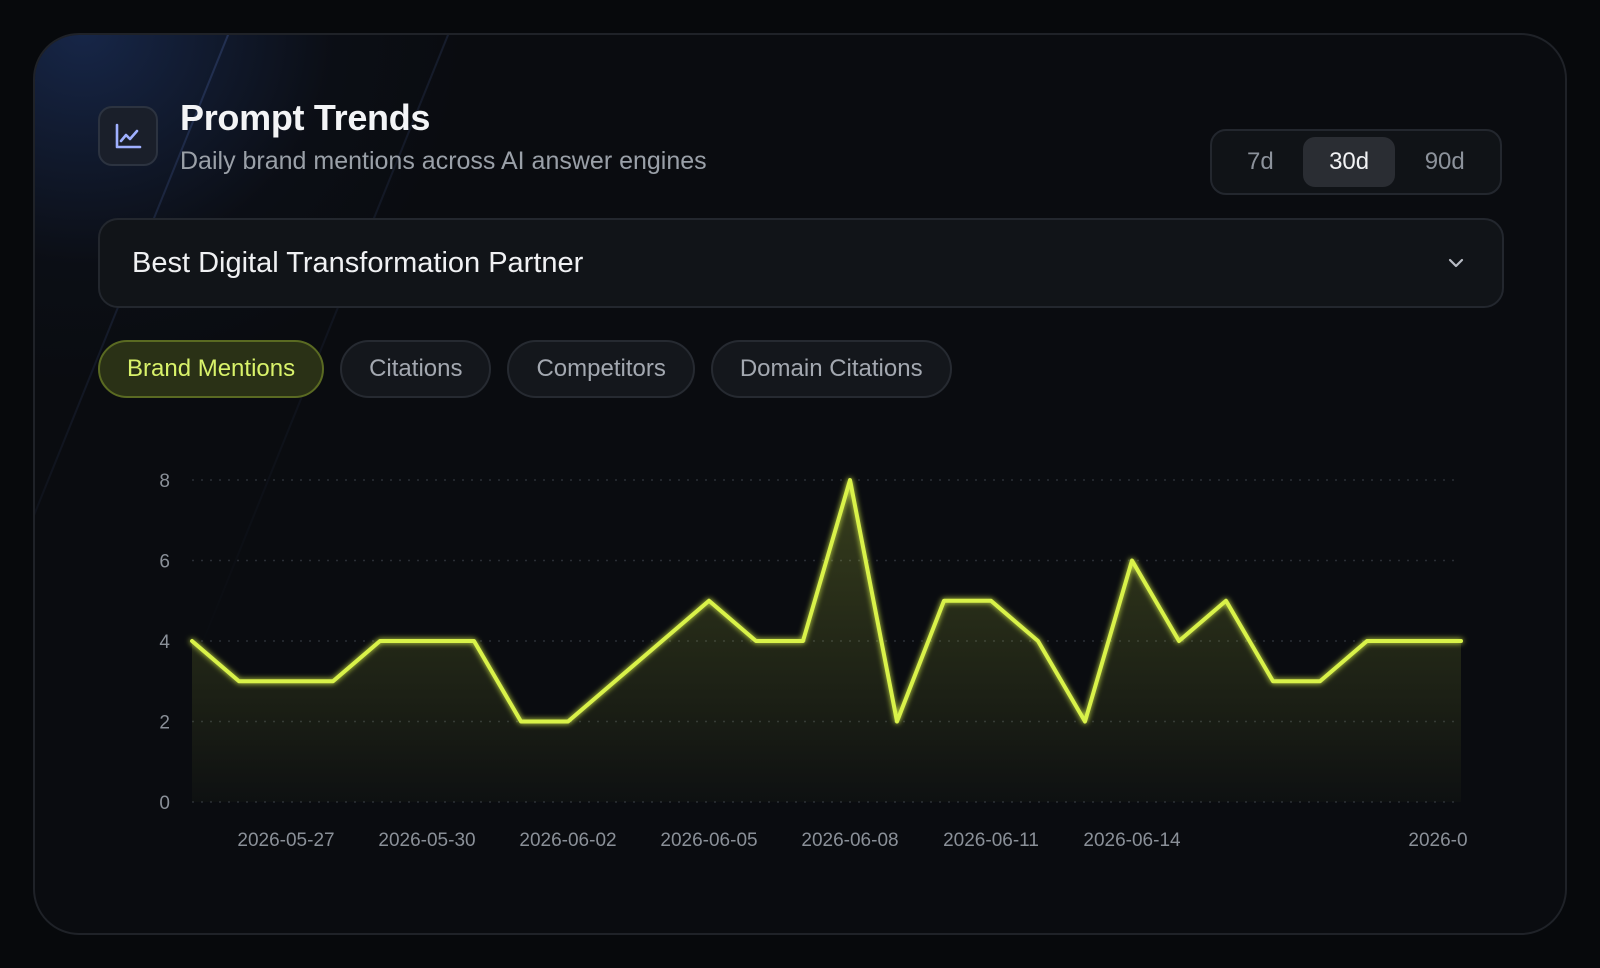 The image size is (1600, 968). What do you see at coordinates (164, 803) in the screenshot?
I see `y-tick-label: 0` at bounding box center [164, 803].